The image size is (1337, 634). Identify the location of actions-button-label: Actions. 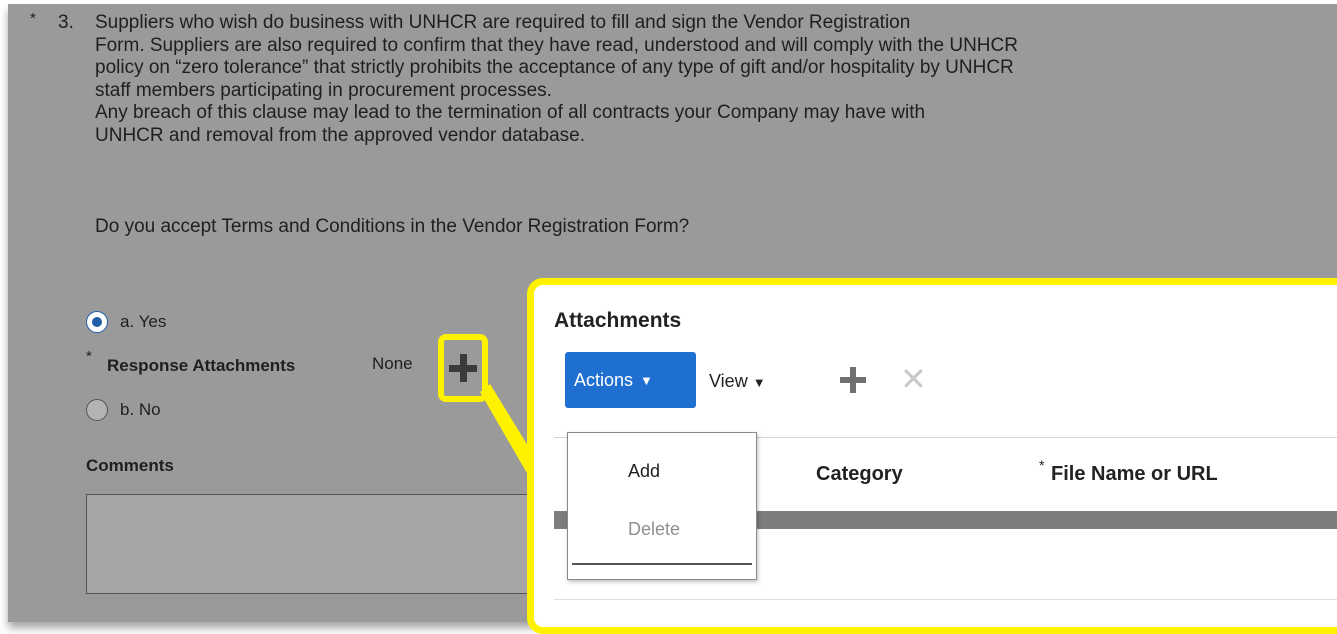
(604, 380).